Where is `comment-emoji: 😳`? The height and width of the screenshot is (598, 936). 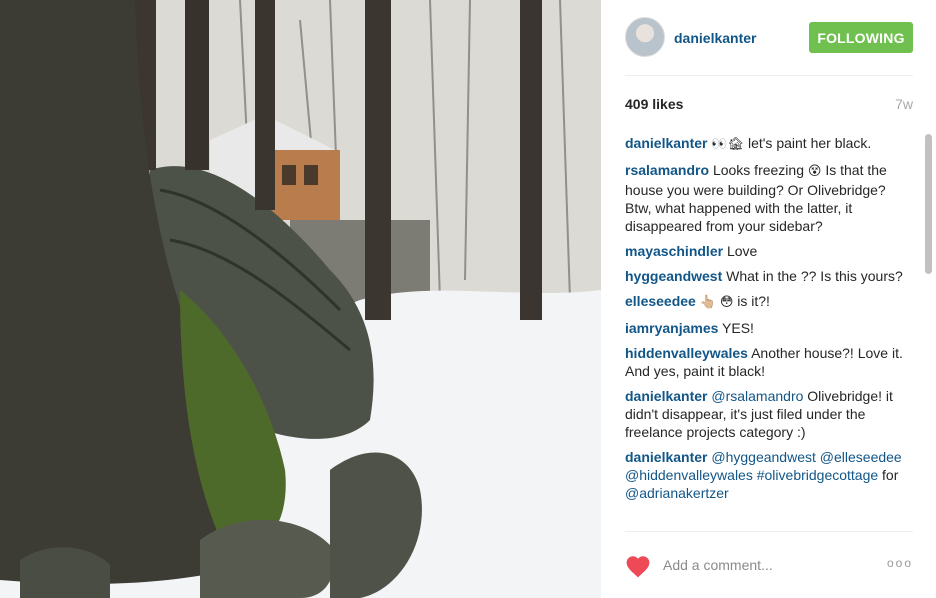
comment-emoji: 😳 is located at coordinates (726, 302).